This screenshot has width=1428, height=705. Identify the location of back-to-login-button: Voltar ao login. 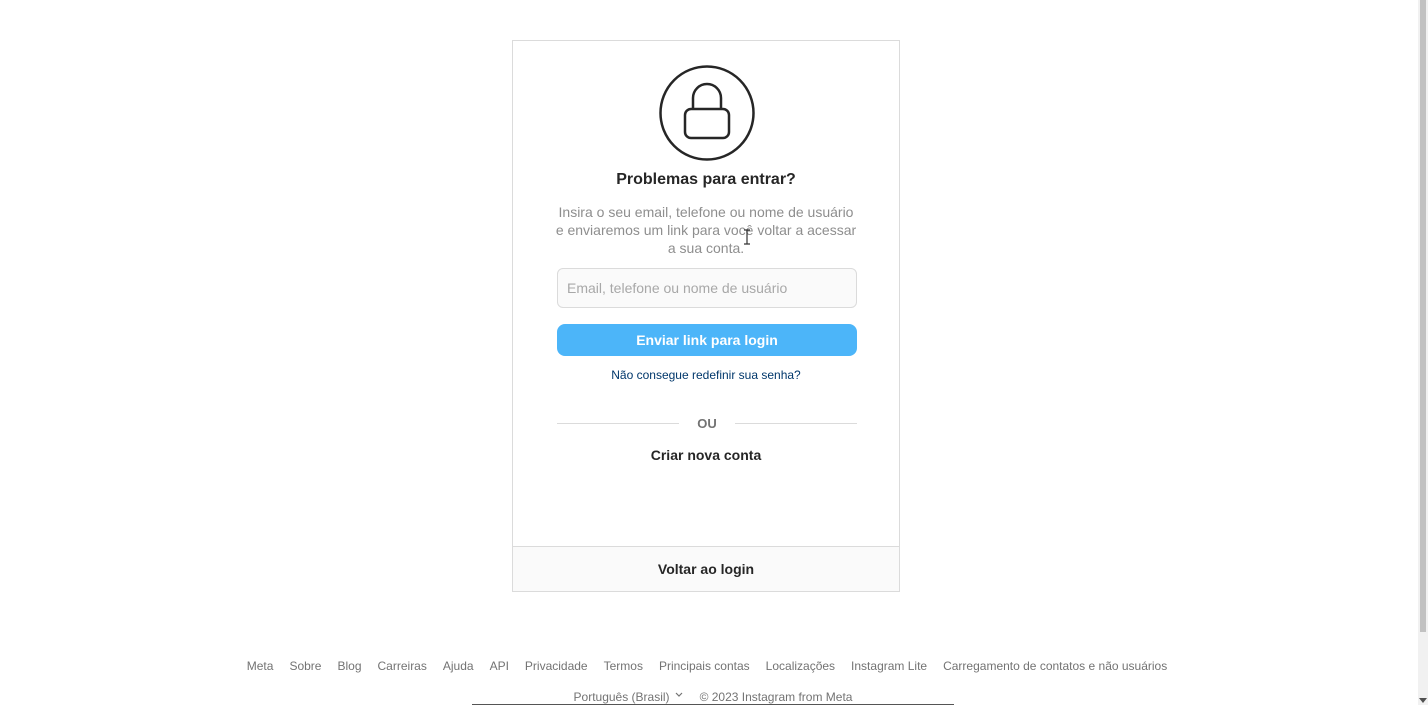
(706, 568).